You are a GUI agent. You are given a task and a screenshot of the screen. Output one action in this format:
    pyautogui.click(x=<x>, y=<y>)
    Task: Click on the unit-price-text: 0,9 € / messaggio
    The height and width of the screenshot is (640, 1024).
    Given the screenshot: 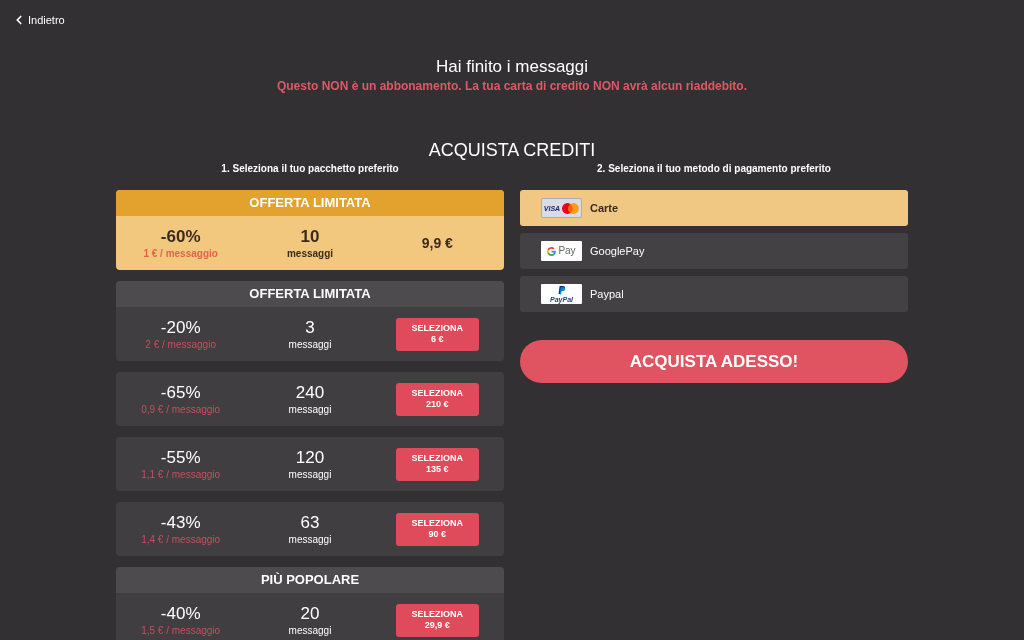 What is the action you would take?
    pyautogui.click(x=181, y=409)
    